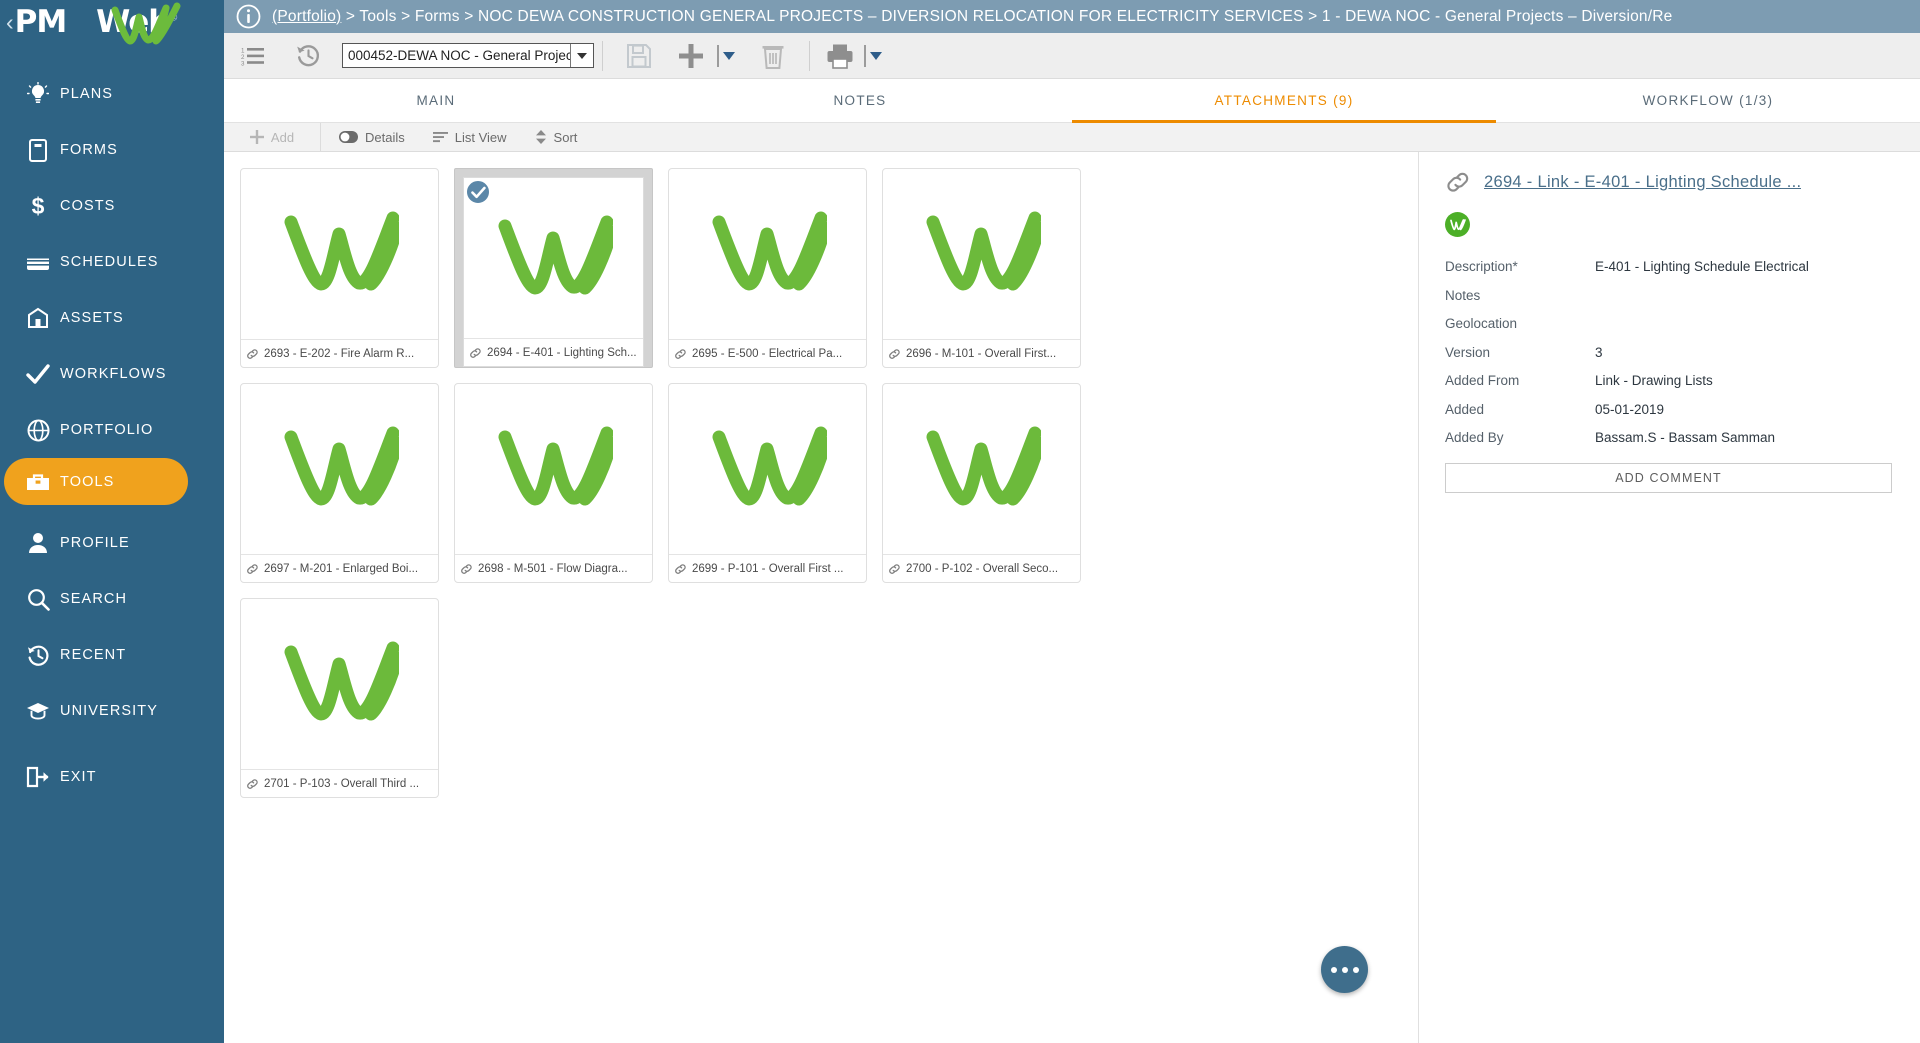 The width and height of the screenshot is (1920, 1043). I want to click on sidebar-item-tools: TOOLS, so click(96, 481).